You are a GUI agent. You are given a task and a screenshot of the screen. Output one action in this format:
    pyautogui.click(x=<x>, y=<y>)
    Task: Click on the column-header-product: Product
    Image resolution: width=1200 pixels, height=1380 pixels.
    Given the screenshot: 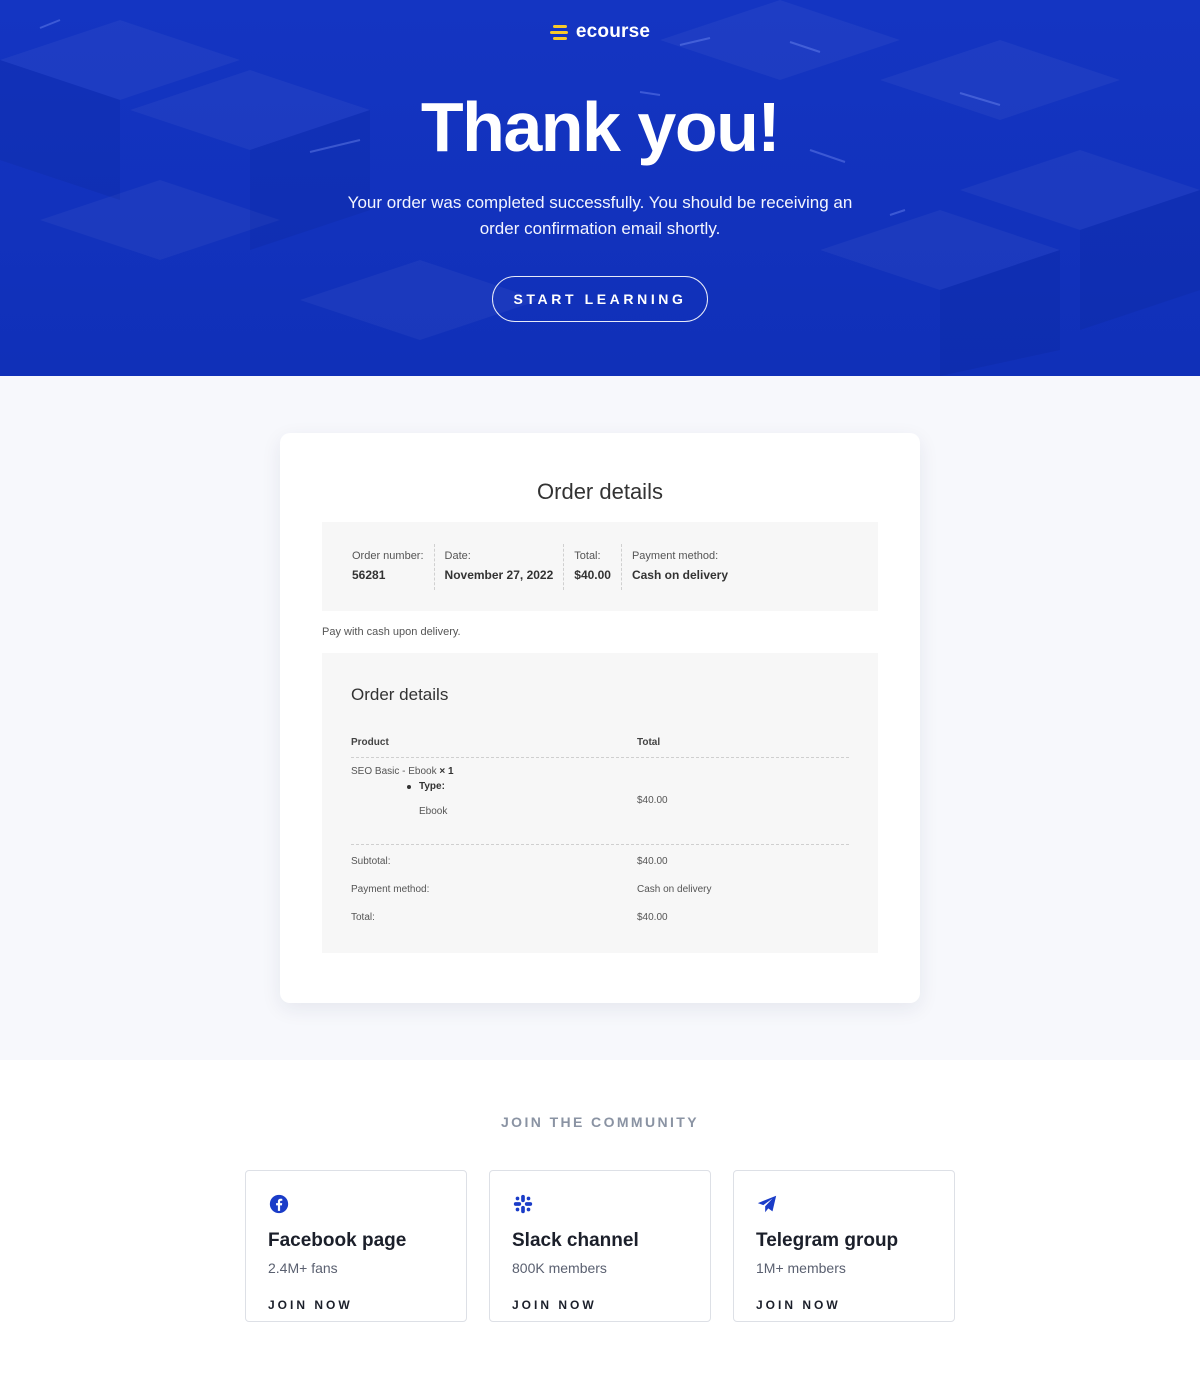 What is the action you would take?
    pyautogui.click(x=370, y=742)
    